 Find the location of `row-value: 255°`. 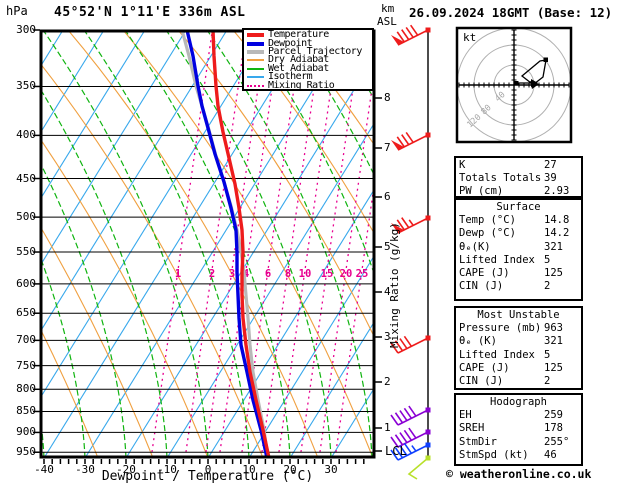

row-value: 255° is located at coordinates (557, 441).